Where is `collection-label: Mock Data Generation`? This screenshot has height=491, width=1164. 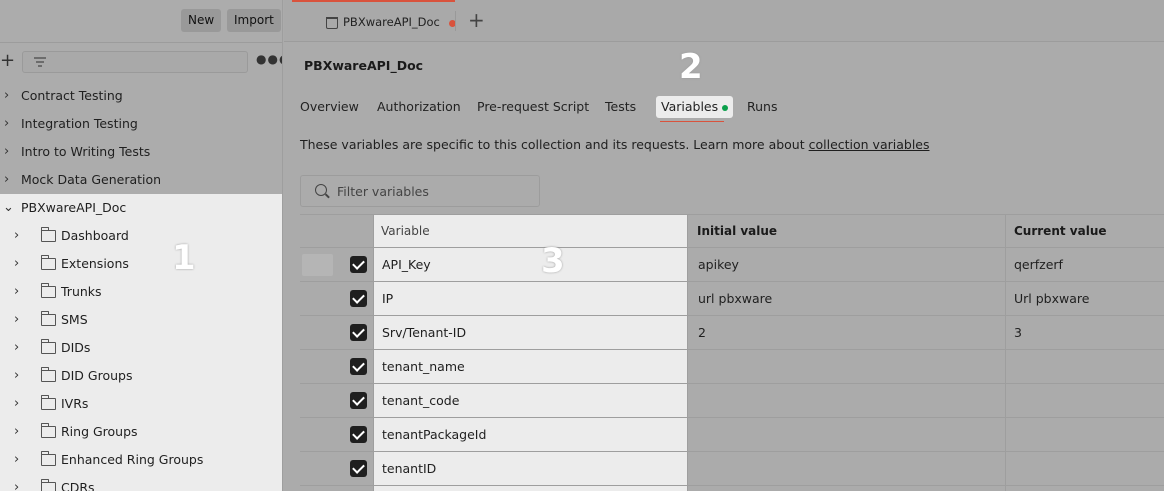 collection-label: Mock Data Generation is located at coordinates (91, 179).